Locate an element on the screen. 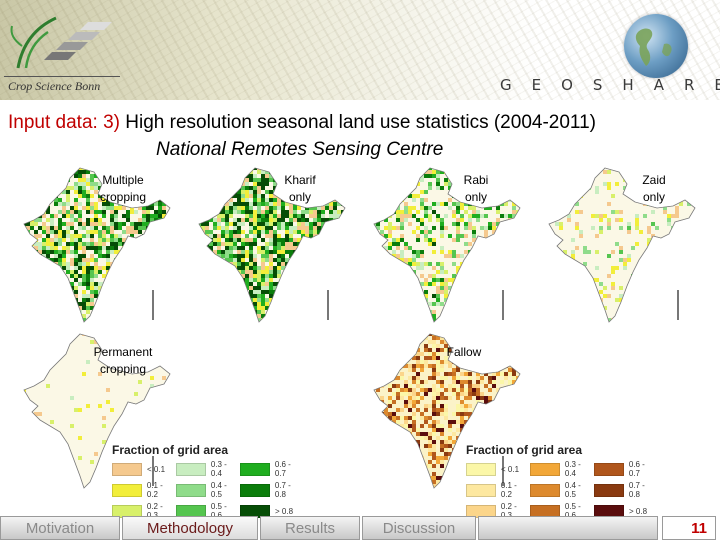  tab-discussion: Discussion is located at coordinates (419, 528).